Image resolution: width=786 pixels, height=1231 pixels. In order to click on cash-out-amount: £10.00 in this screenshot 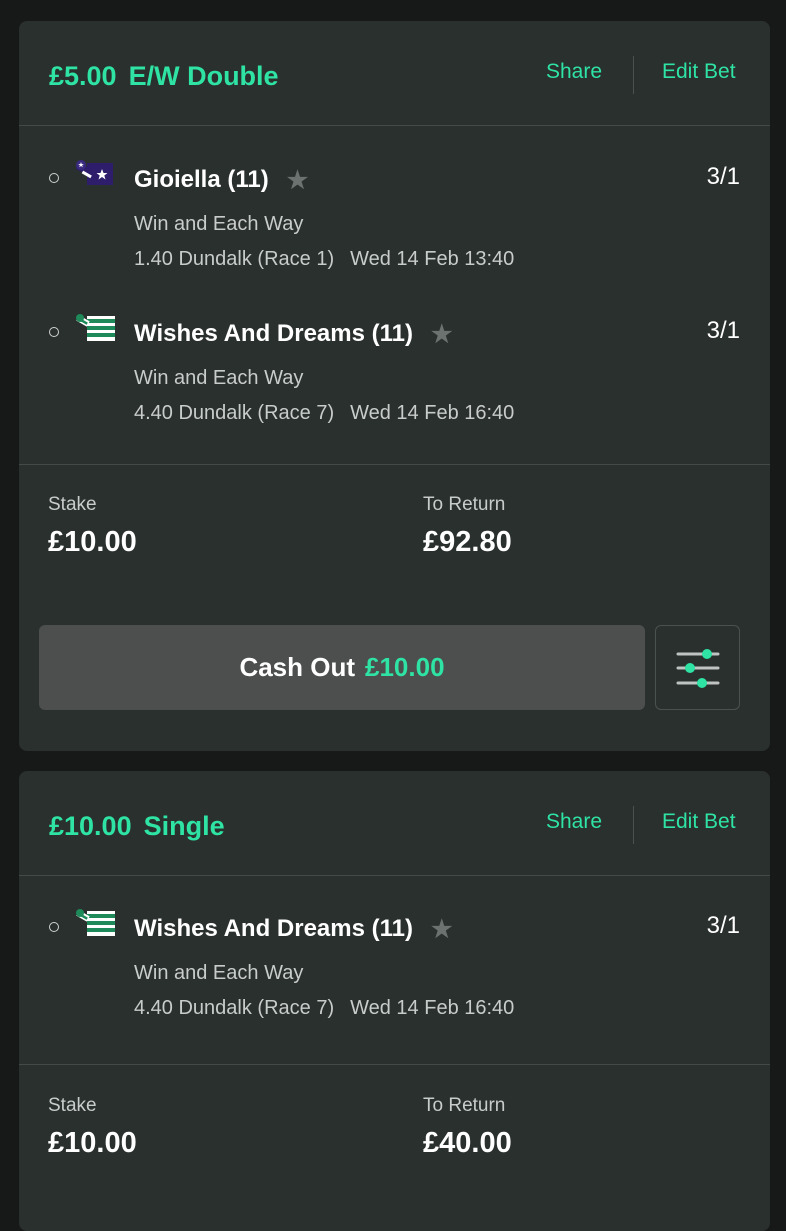, I will do `click(405, 667)`.